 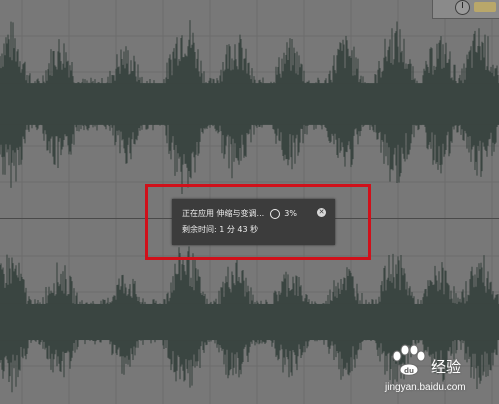 I want to click on watermark: du 经验 jingyan.baidu.com, so click(x=437, y=370).